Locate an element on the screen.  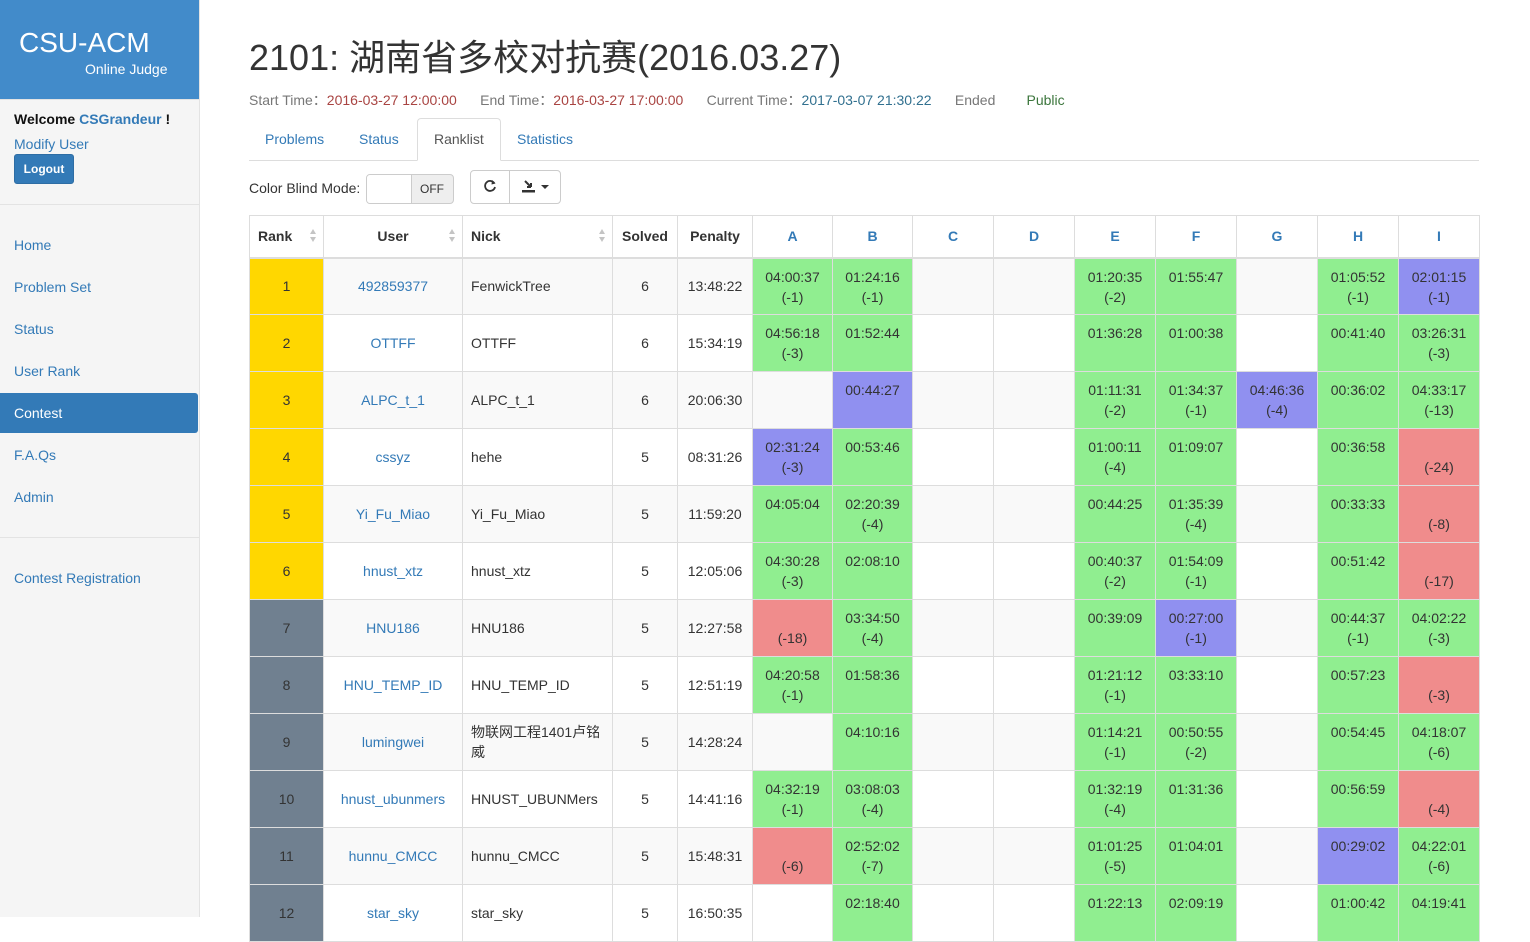
penalty-cell: 13:48:22 is located at coordinates (715, 286).